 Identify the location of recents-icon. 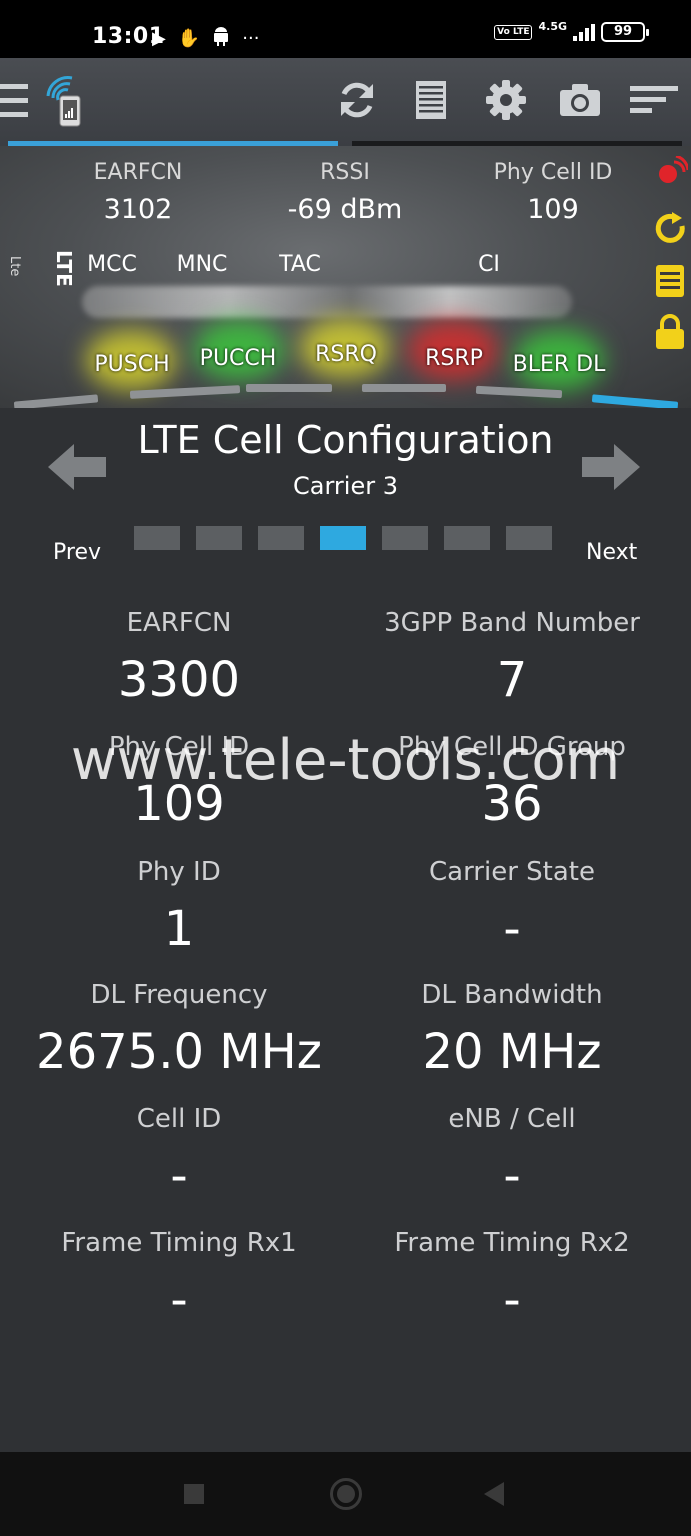
(194, 1494).